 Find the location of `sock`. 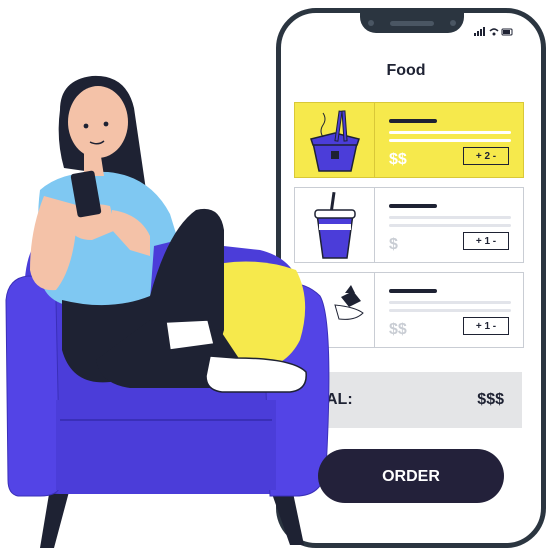

sock is located at coordinates (190, 335).